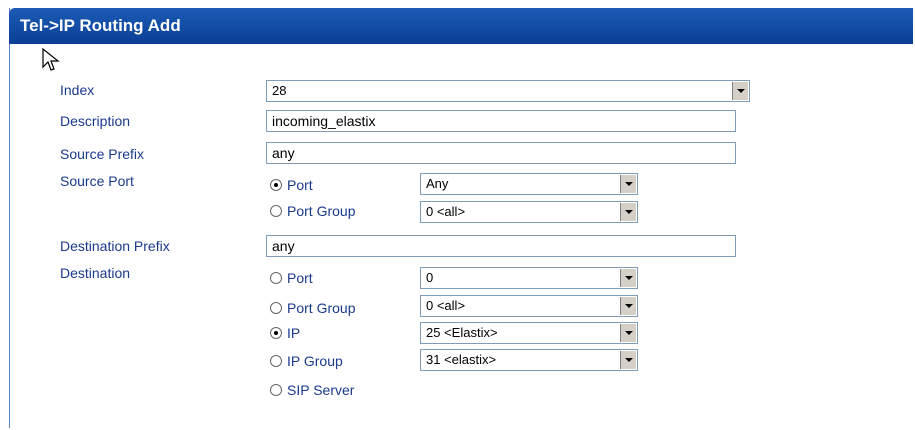  Describe the element at coordinates (446, 305) in the screenshot. I see `destination-port-group-value: 0 <all>` at that location.